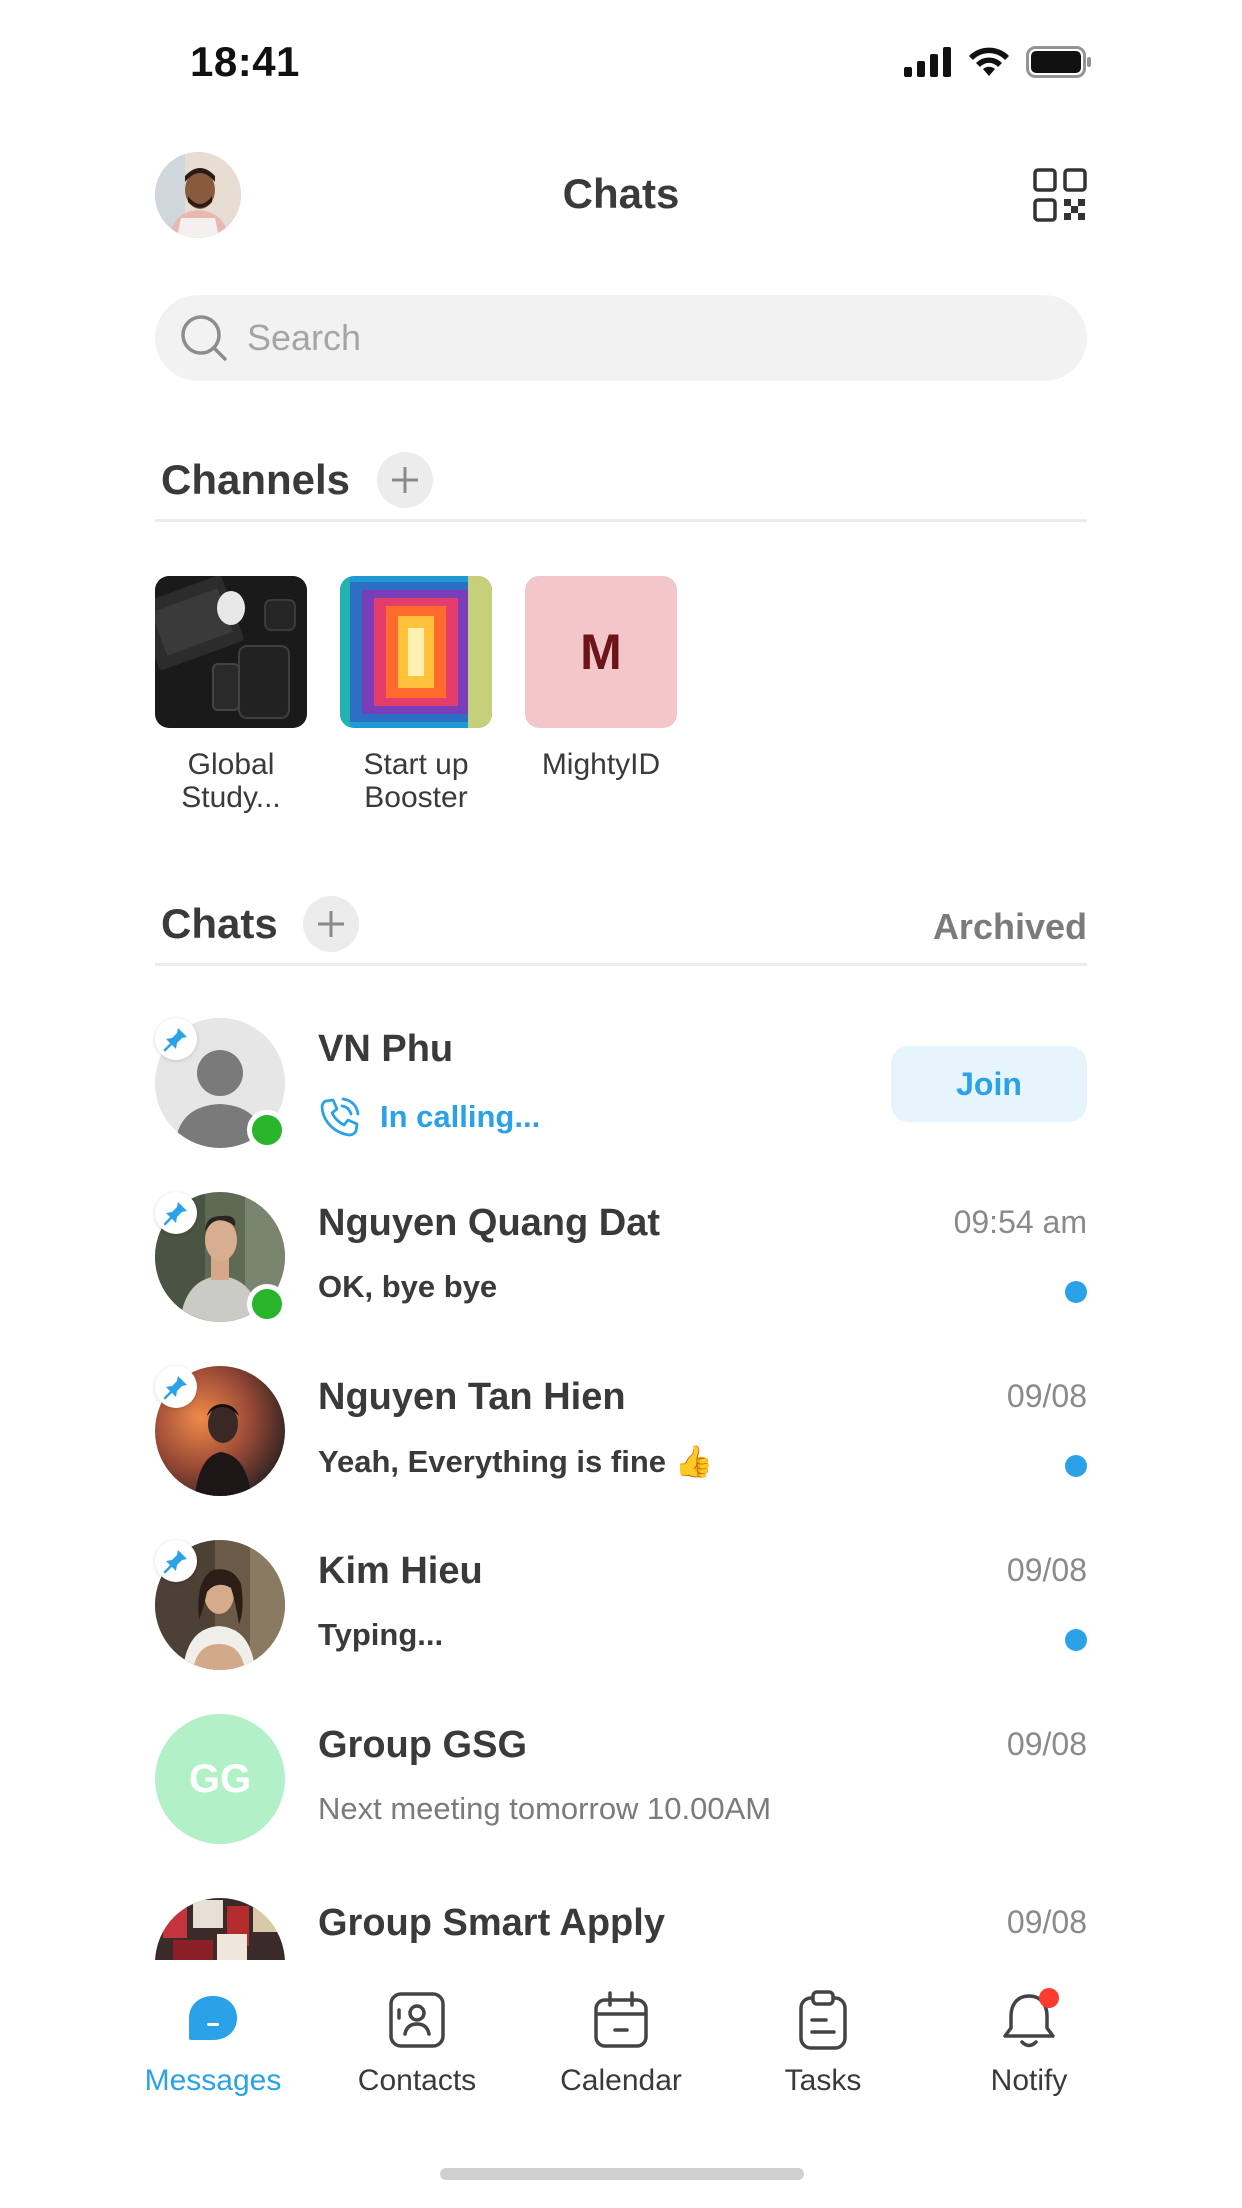  I want to click on channels-title: Channels, so click(256, 479).